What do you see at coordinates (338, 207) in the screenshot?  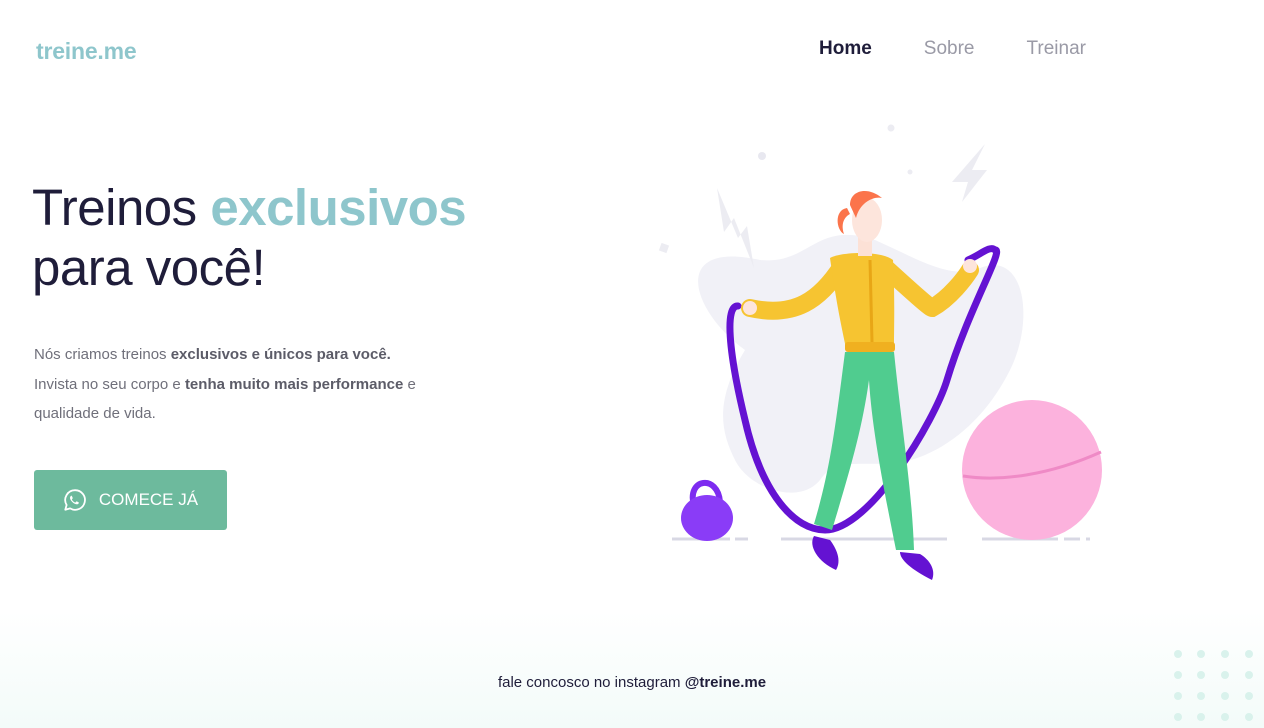 I see `hero-title-accent: exclusivos` at bounding box center [338, 207].